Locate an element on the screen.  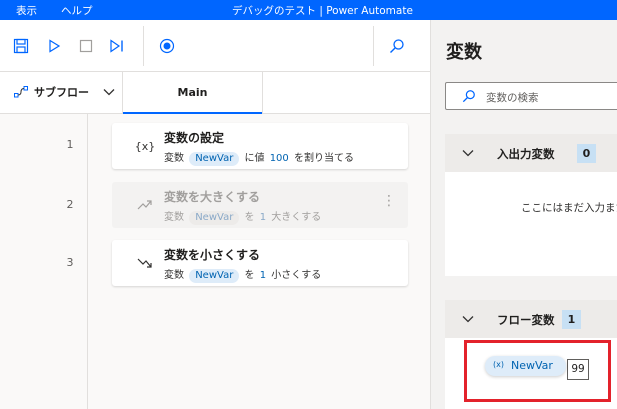
save-icon is located at coordinates (21, 46).